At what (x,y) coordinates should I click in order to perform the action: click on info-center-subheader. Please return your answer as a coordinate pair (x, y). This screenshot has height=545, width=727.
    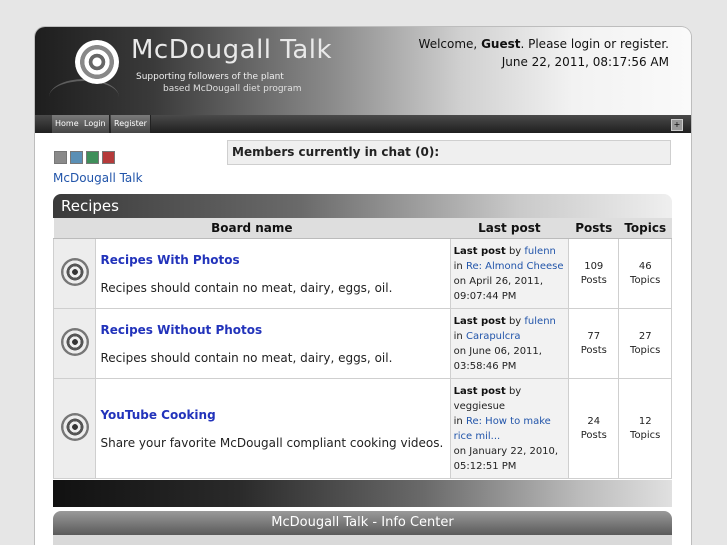
    Looking at the image, I should click on (362, 540).